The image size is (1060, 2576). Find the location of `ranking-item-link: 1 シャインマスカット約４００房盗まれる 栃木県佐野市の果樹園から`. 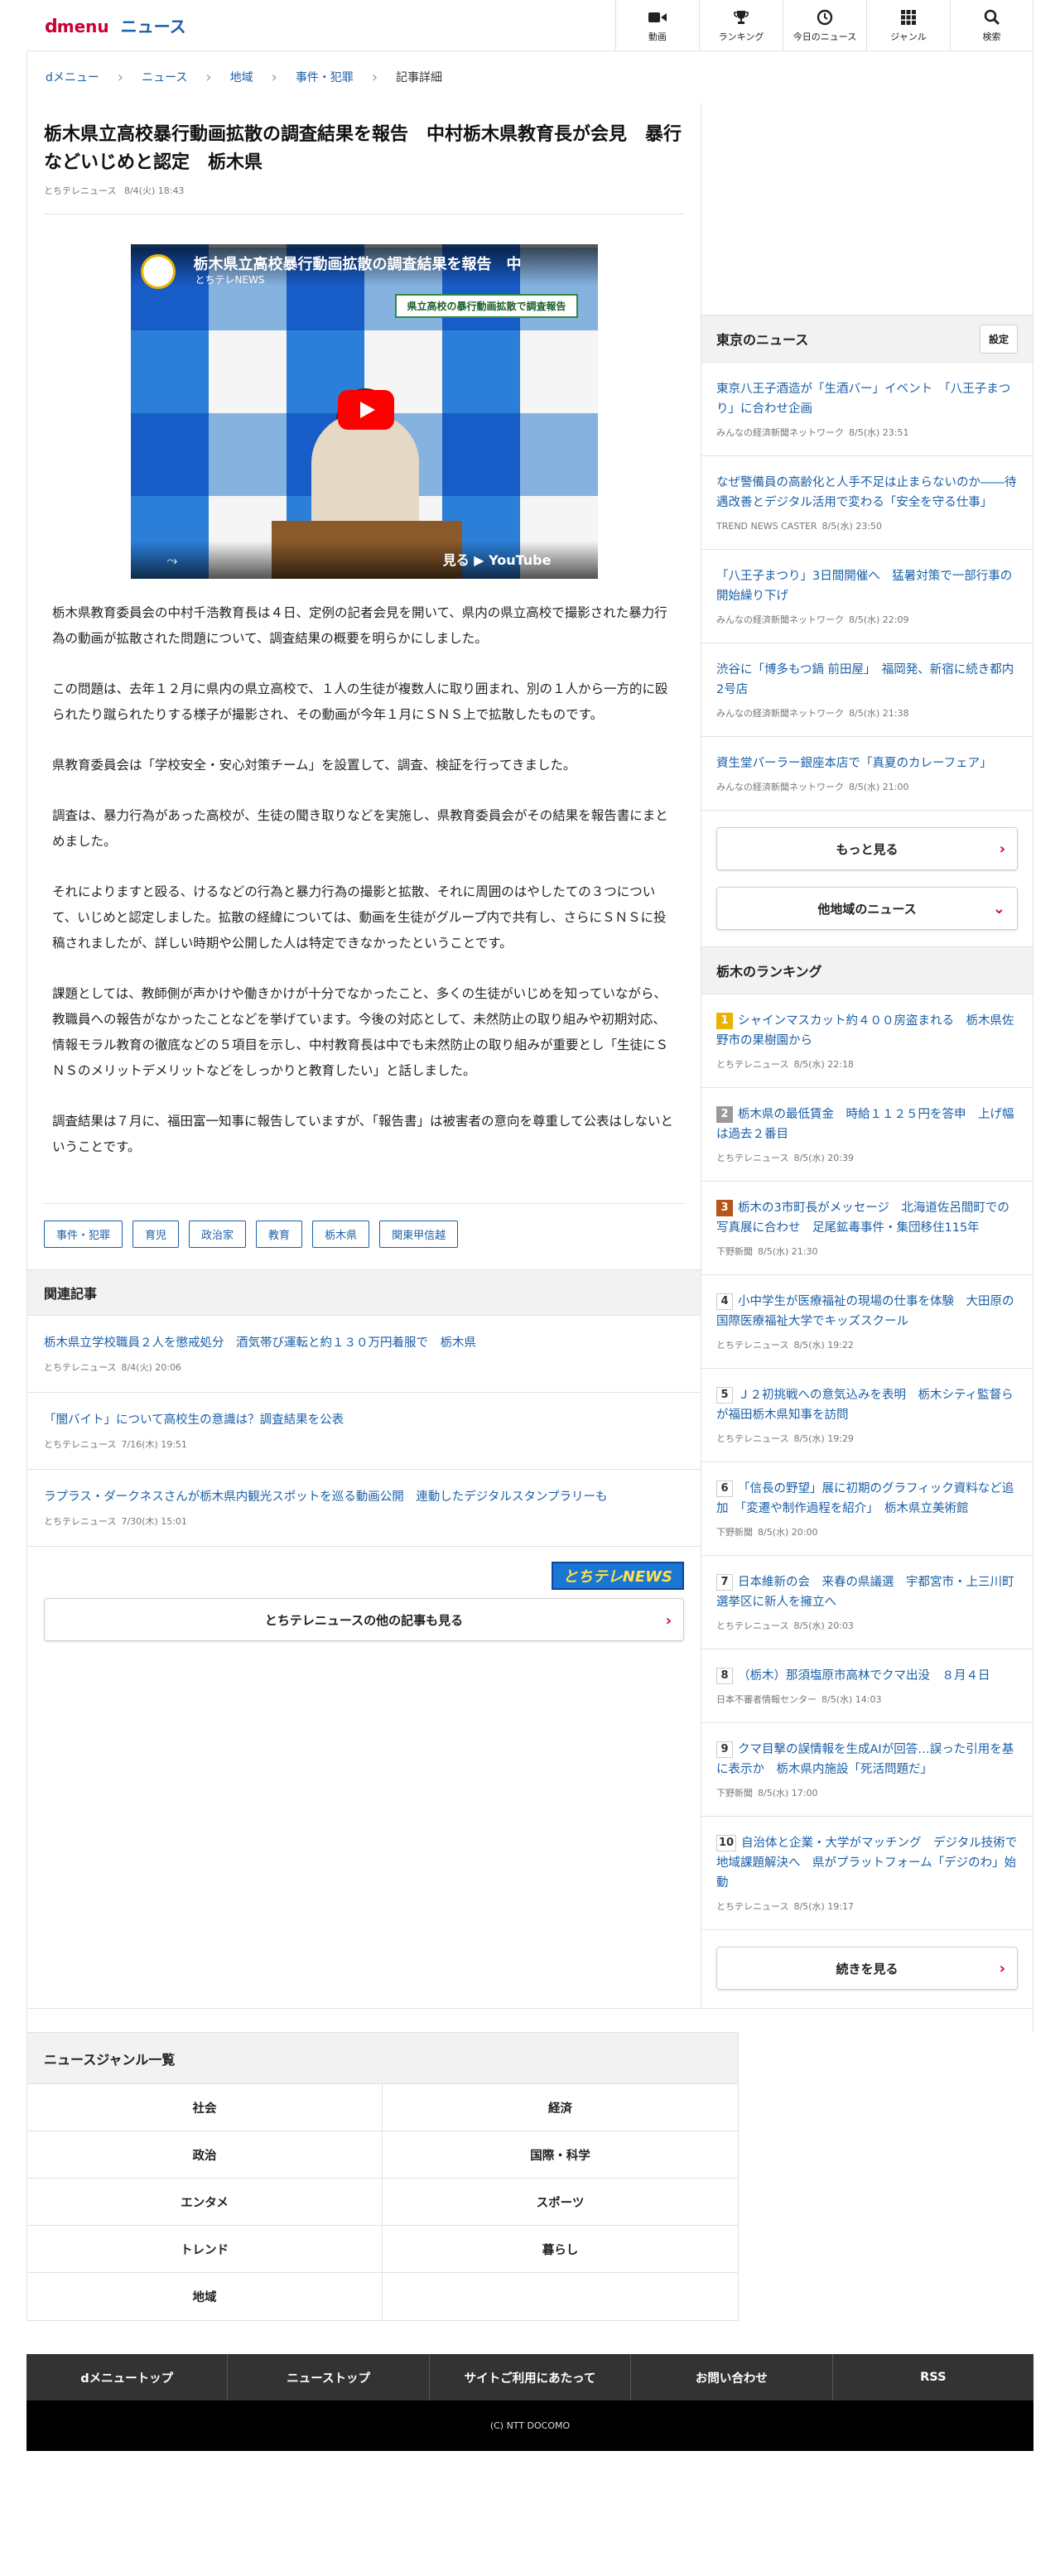

ranking-item-link: 1 シャインマスカット約４００房盗まれる 栃木県佐野市の果樹園から is located at coordinates (867, 1031).